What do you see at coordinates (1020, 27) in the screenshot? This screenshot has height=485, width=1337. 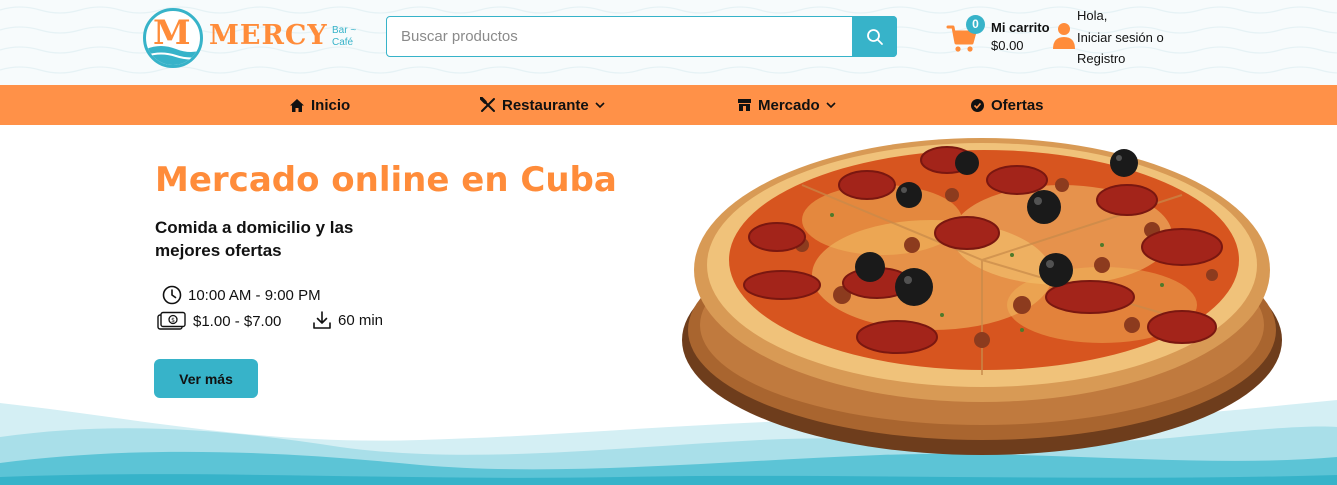 I see `cart-label: Mi carrito` at bounding box center [1020, 27].